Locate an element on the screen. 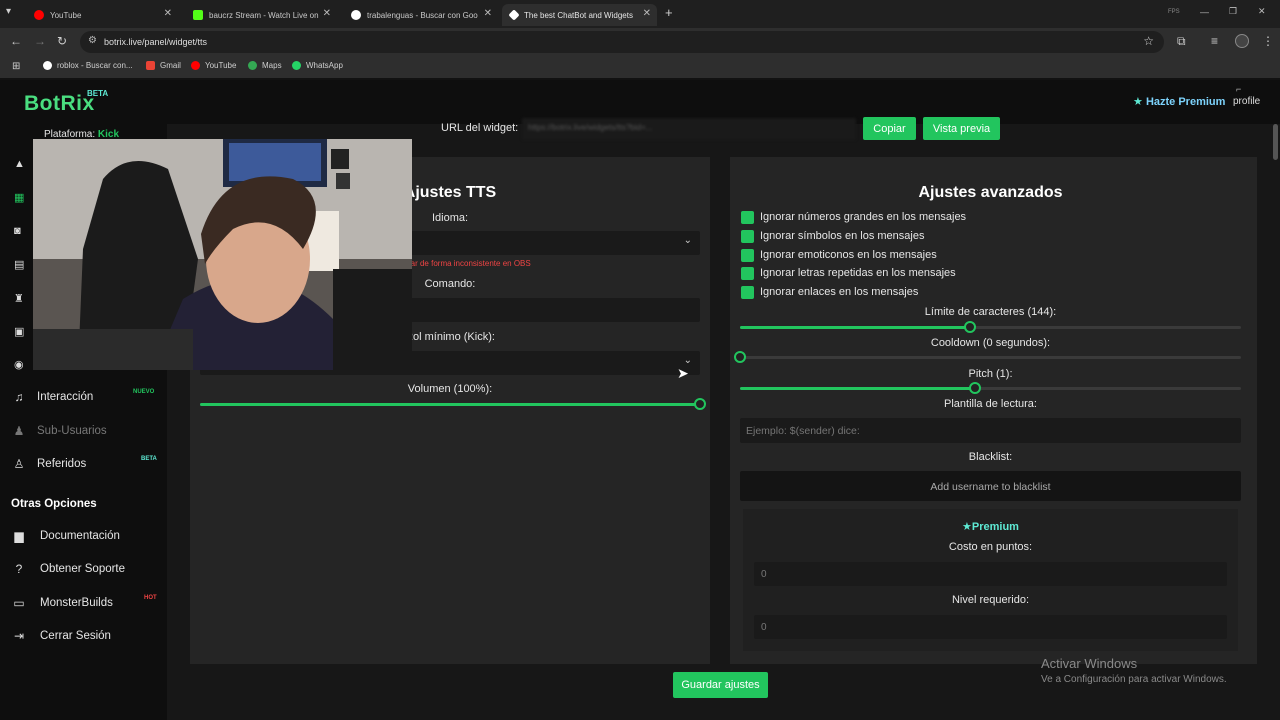 The image size is (1280, 720). minimize-icon: — is located at coordinates (1204, 12).